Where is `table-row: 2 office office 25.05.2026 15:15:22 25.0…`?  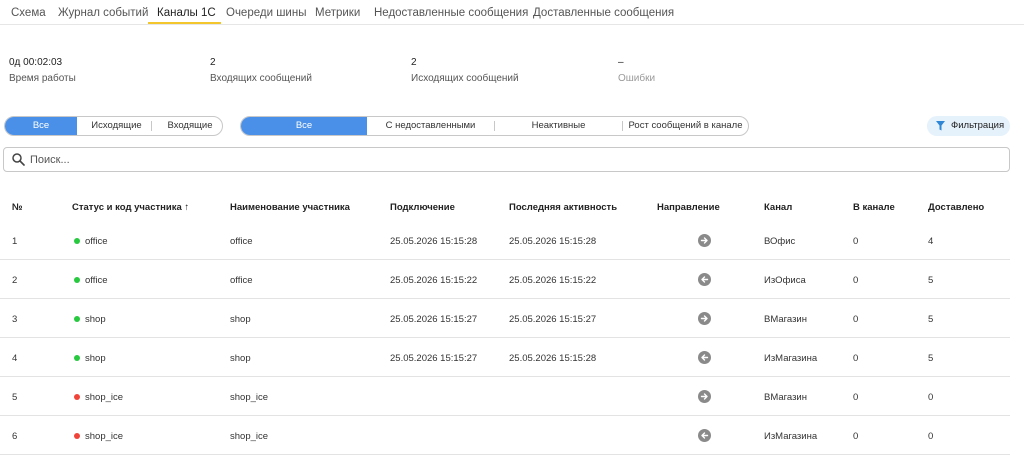 table-row: 2 office office 25.05.2026 15:15:22 25.0… is located at coordinates (505, 279).